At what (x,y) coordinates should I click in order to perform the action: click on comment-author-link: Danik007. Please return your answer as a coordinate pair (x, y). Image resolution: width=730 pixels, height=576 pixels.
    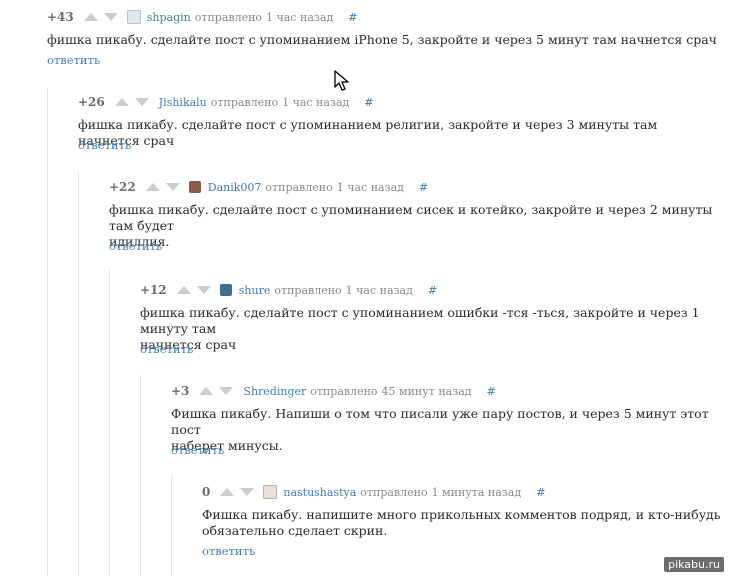
    Looking at the image, I should click on (235, 187).